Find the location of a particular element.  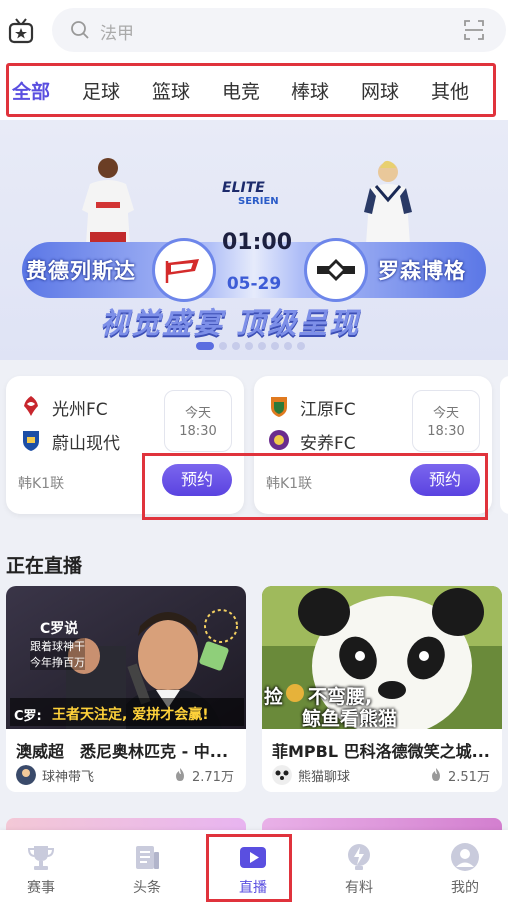

search-bar: 法甲 is located at coordinates (279, 30).